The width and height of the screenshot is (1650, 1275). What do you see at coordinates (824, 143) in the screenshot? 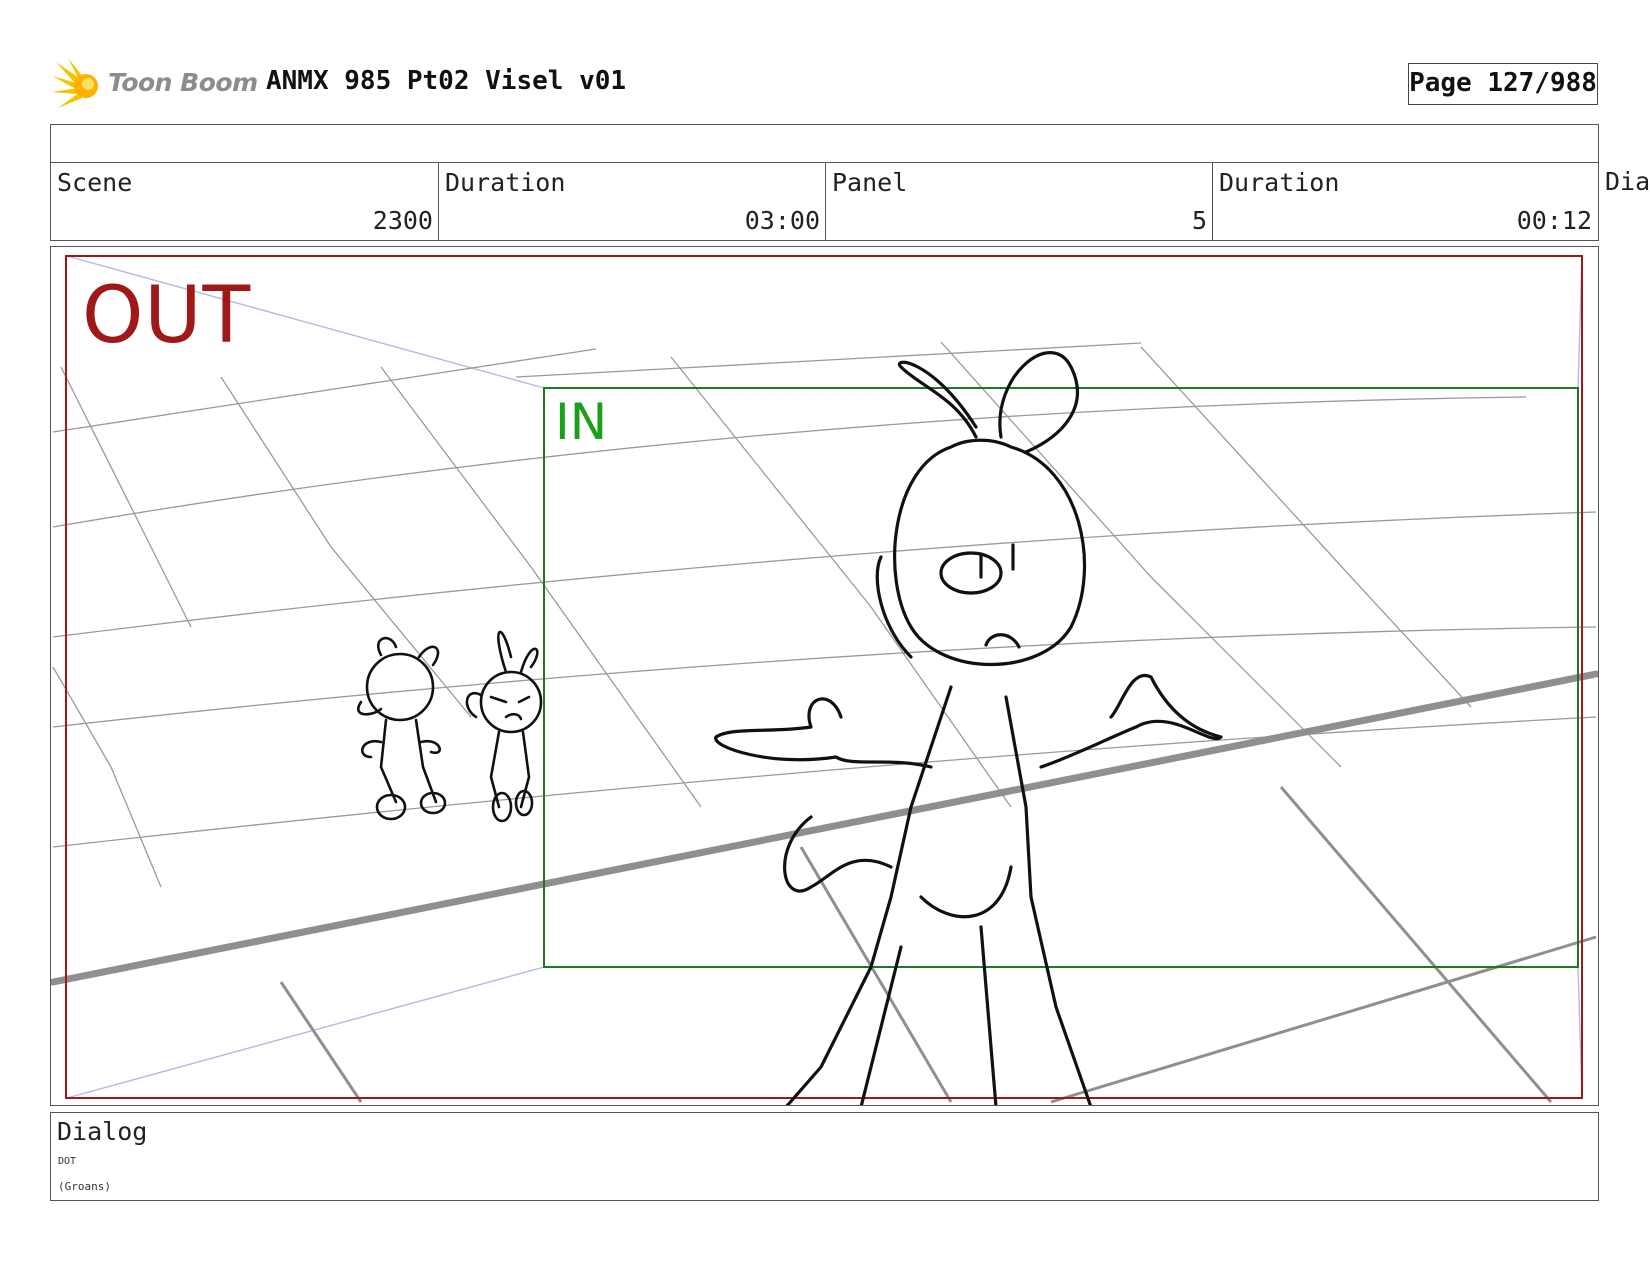
I see `header-blank-row` at bounding box center [824, 143].